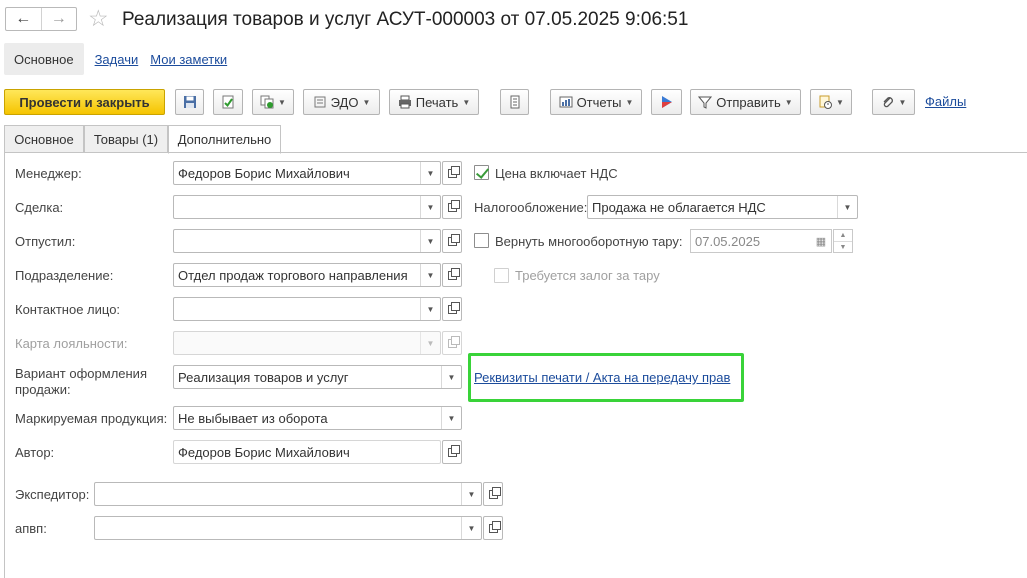 This screenshot has height=578, width=1027. I want to click on forwarder-label: Экспедитор:, so click(52, 494).